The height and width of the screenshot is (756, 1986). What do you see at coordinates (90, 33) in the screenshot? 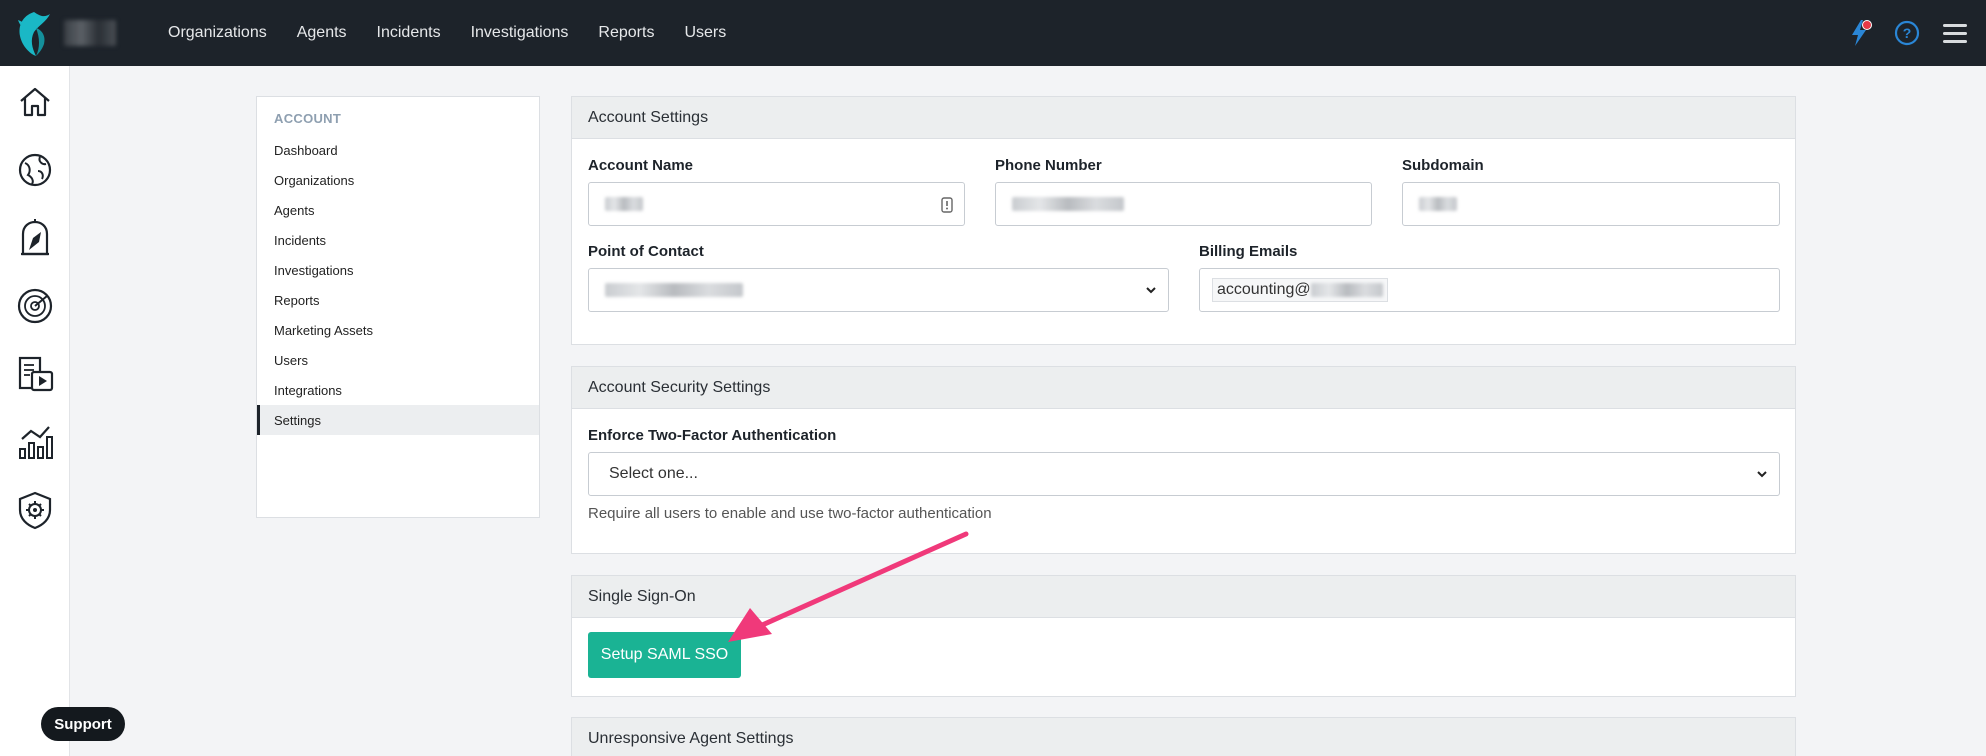
I see `org-name-redacted` at bounding box center [90, 33].